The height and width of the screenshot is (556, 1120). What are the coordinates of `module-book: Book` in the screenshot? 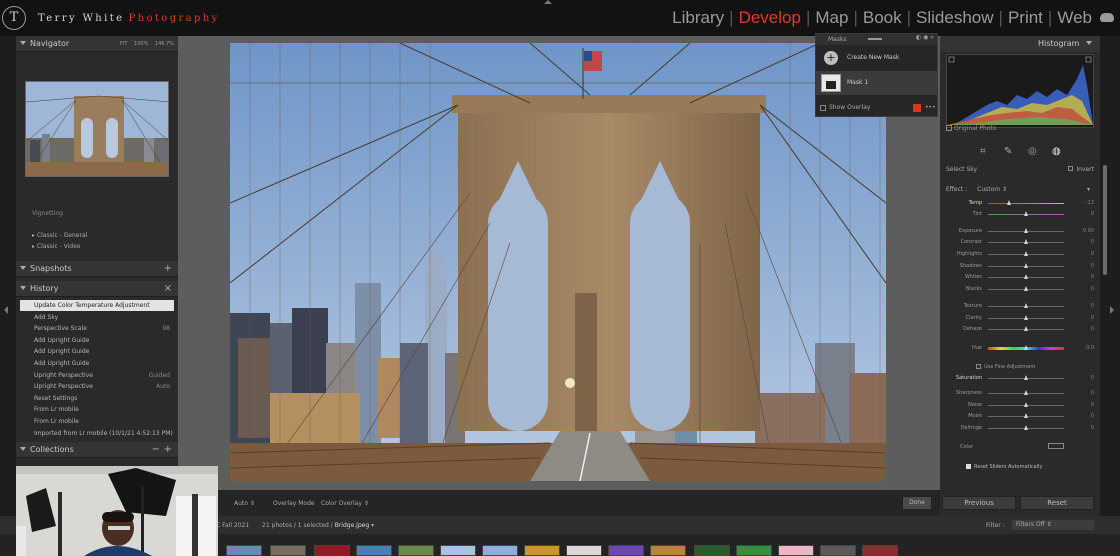 It's located at (882, 17).